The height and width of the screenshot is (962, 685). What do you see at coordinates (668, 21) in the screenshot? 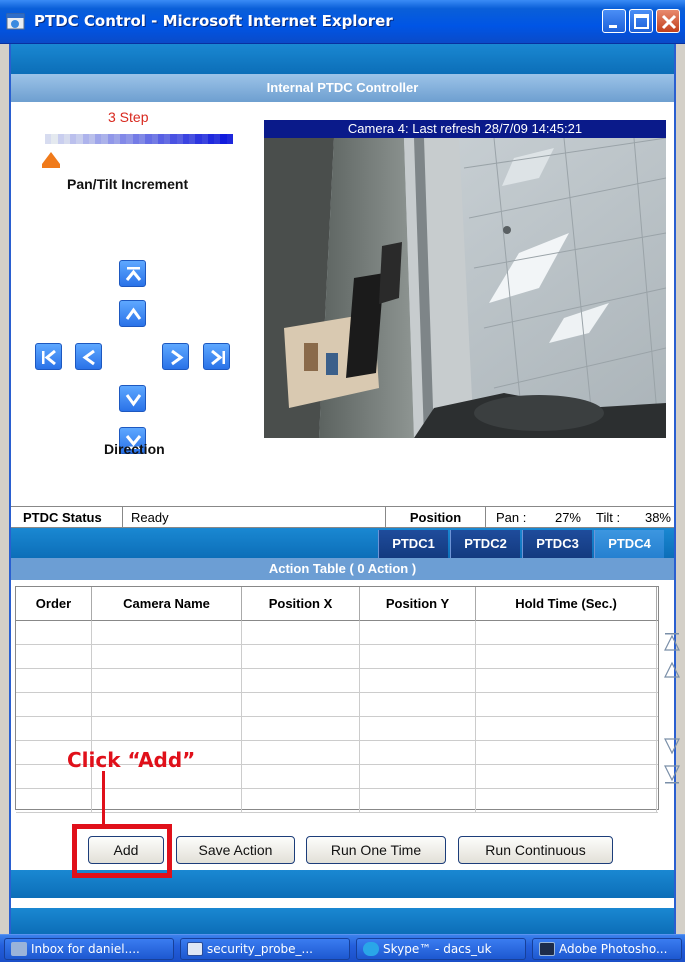
I see `close-button` at bounding box center [668, 21].